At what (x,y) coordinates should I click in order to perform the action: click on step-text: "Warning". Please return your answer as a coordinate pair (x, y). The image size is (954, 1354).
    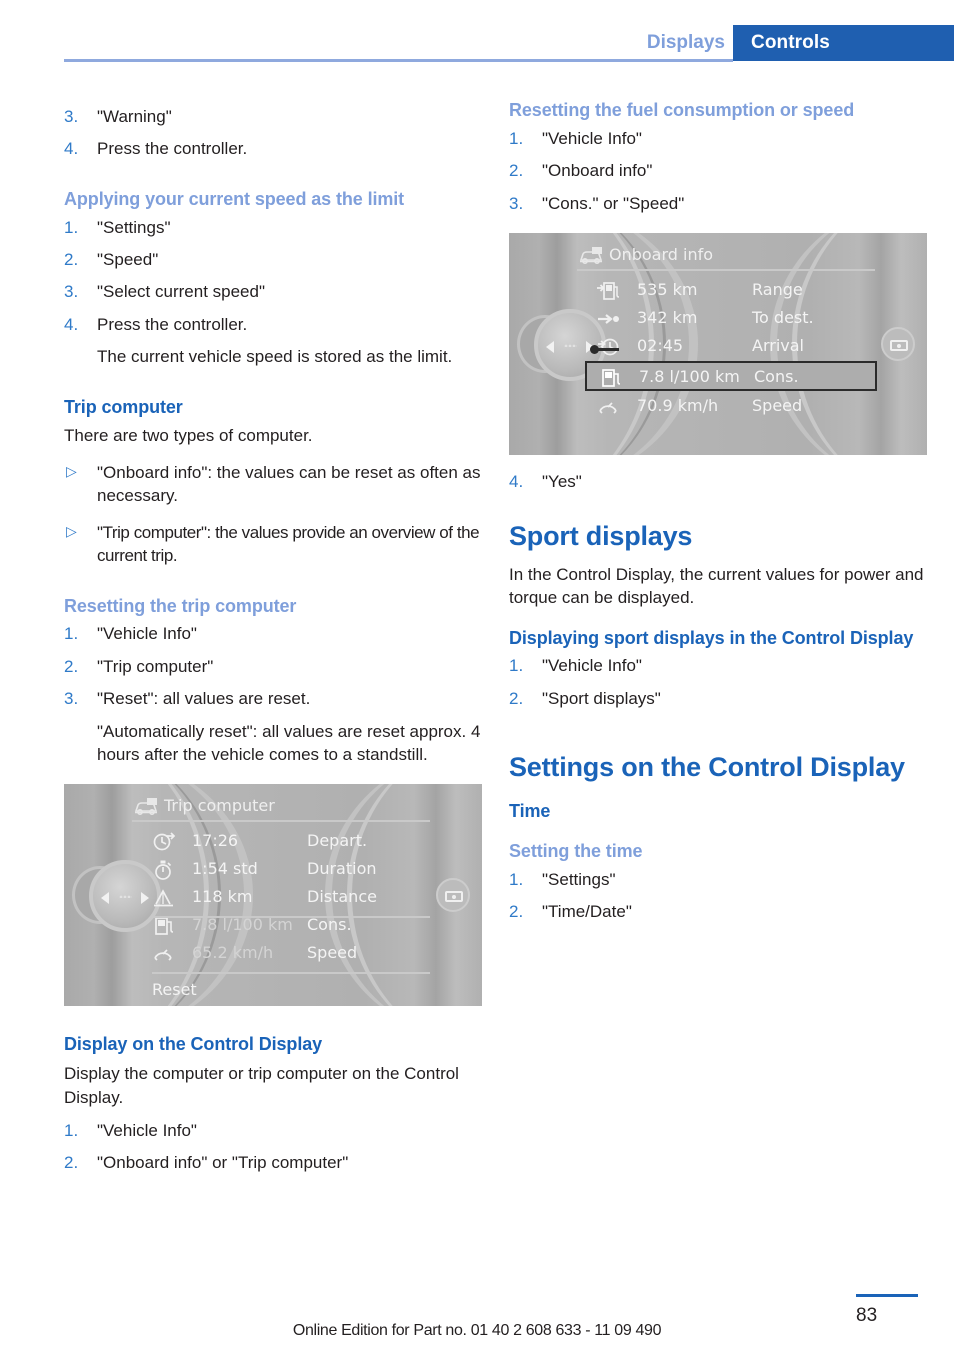
    Looking at the image, I should click on (134, 116).